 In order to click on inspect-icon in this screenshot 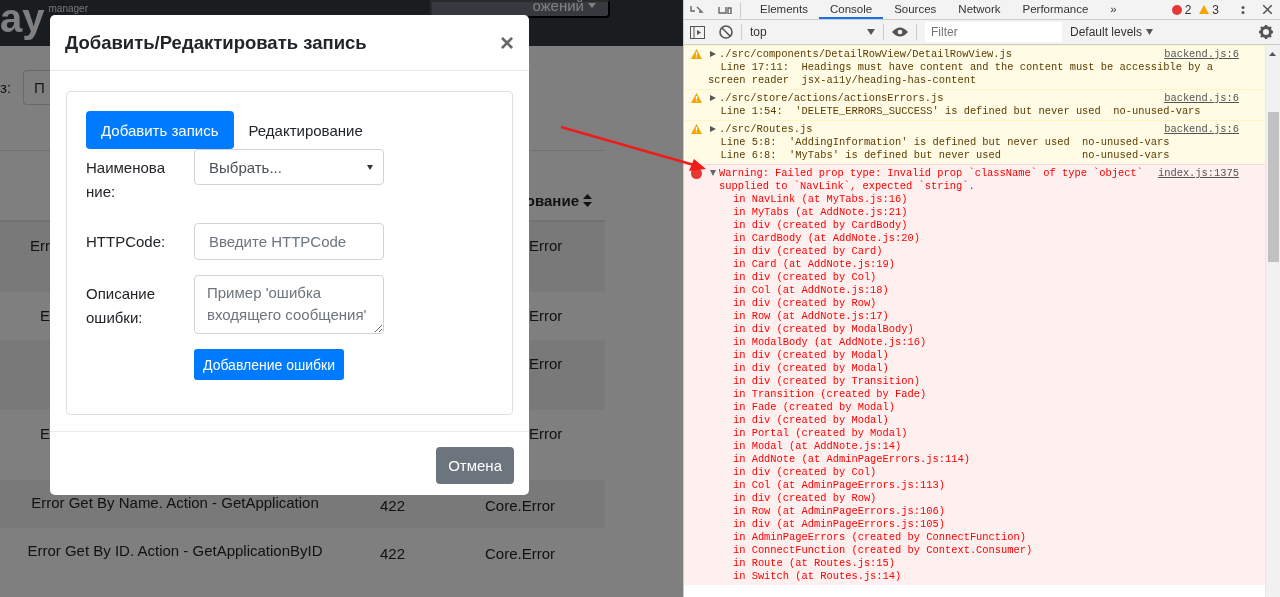, I will do `click(697, 9)`.